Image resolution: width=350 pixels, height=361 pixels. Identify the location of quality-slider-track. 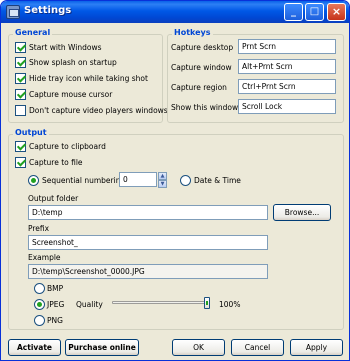
(161, 302).